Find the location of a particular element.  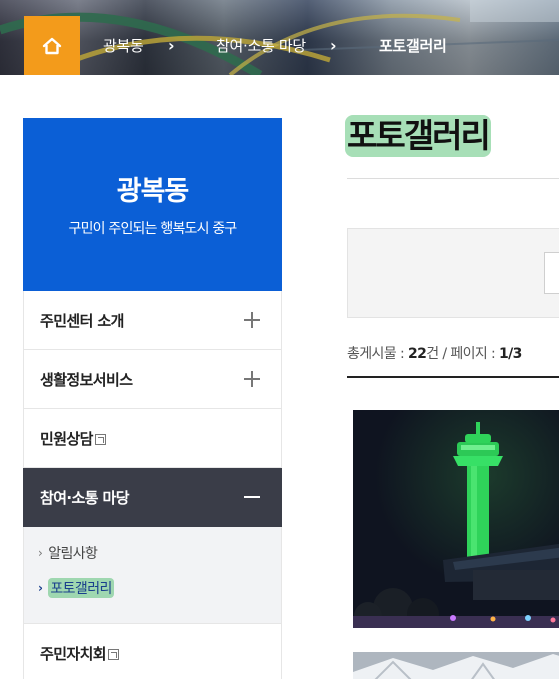

sidebar-item-resident-council: 주민자치회 is located at coordinates (152, 651).